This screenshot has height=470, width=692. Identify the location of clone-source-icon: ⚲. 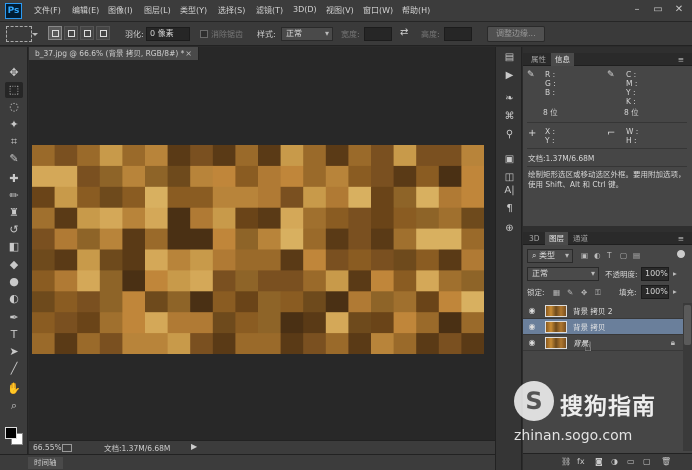
(509, 135).